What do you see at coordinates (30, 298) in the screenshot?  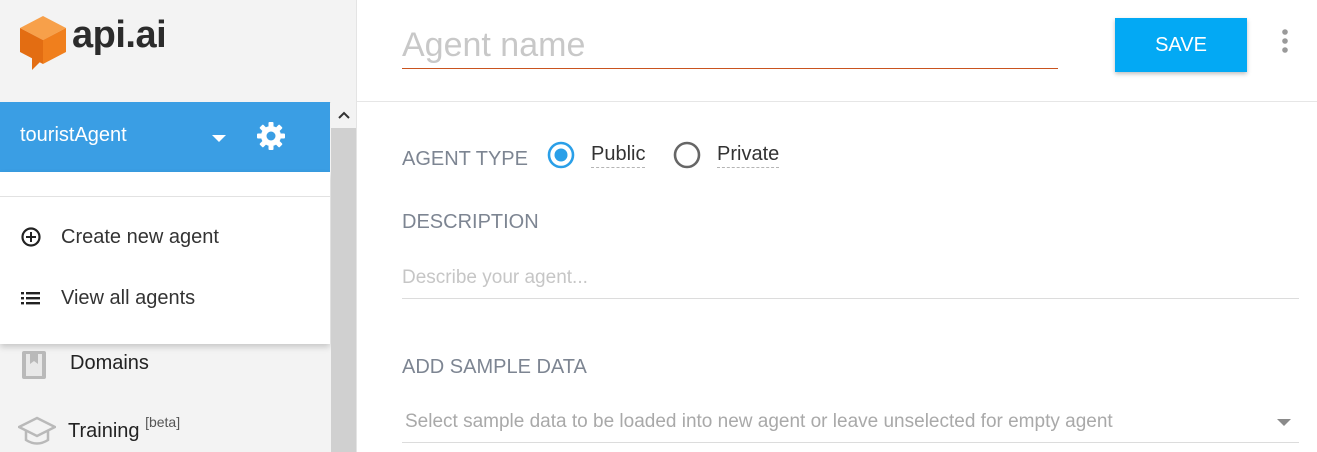 I see `list-icon` at bounding box center [30, 298].